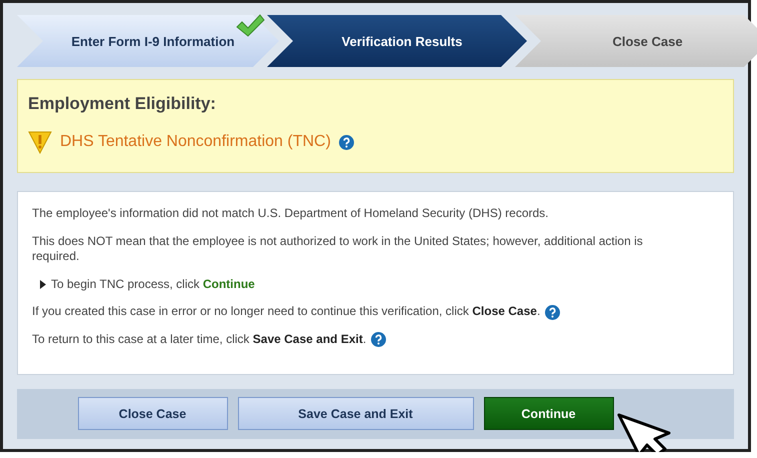 The height and width of the screenshot is (458, 757). What do you see at coordinates (549, 413) in the screenshot?
I see `action-button: Continue` at bounding box center [549, 413].